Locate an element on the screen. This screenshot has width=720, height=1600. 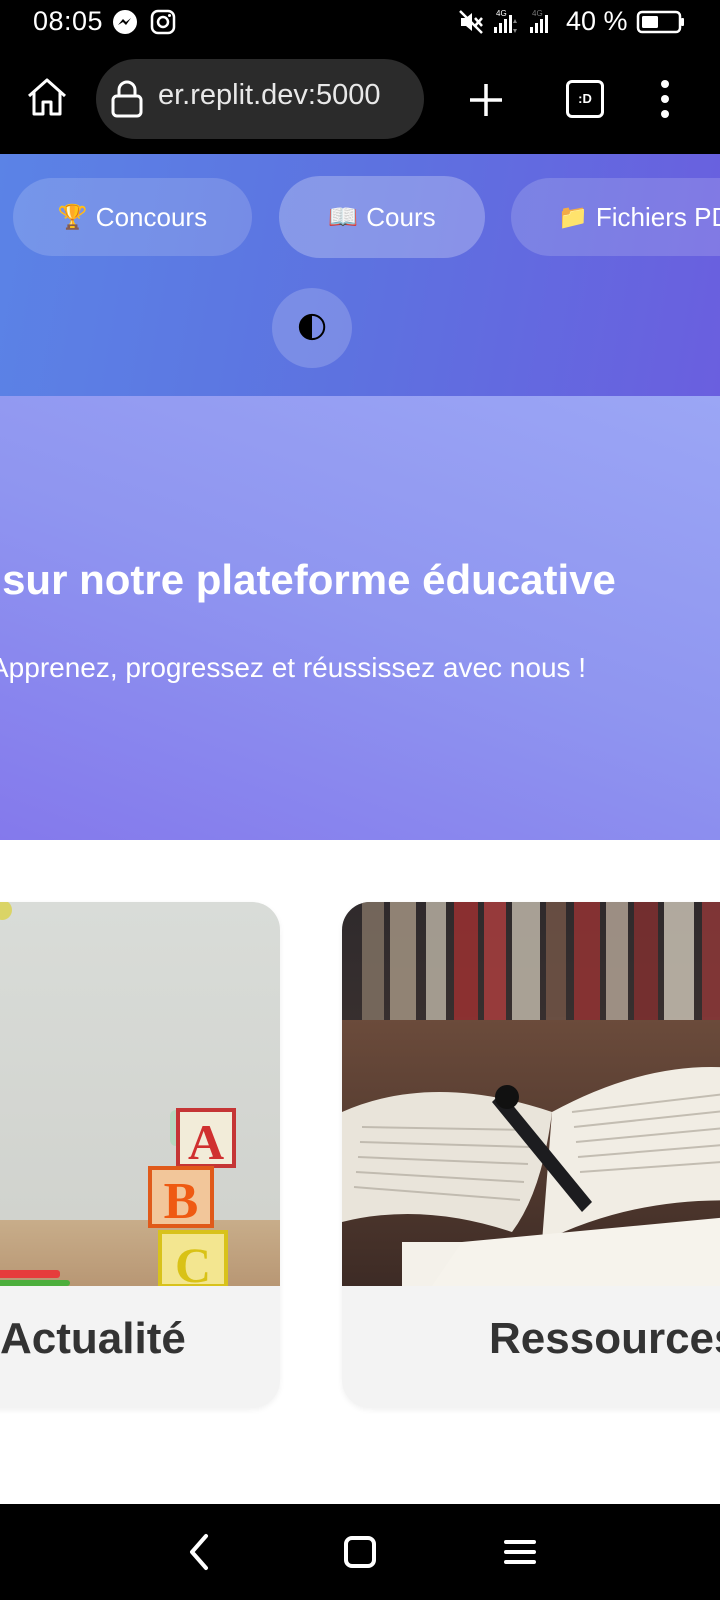
status-time: 08:05 is located at coordinates (68, 21).